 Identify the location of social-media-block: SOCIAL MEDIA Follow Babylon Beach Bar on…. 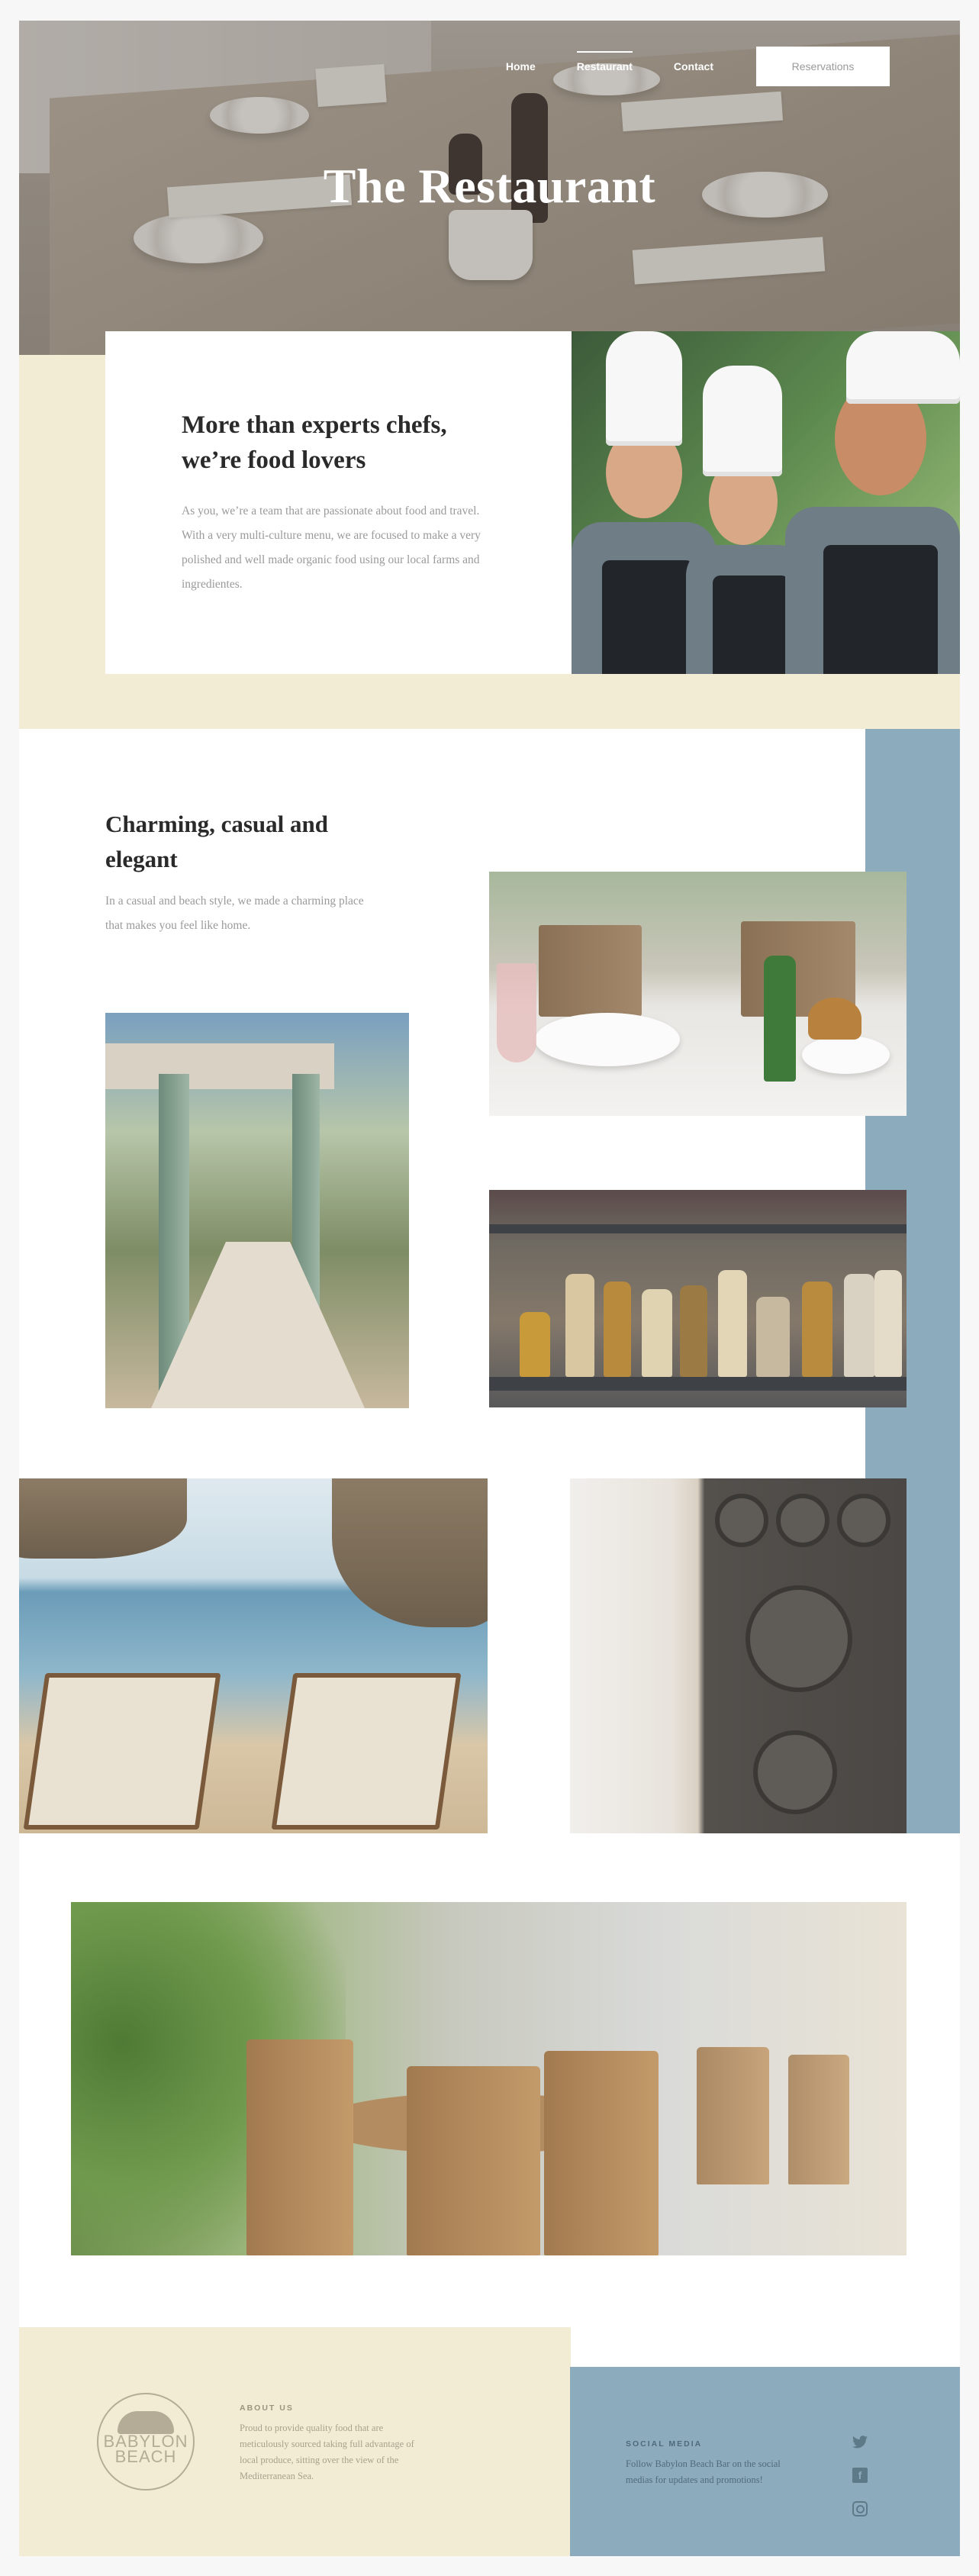
(717, 2463).